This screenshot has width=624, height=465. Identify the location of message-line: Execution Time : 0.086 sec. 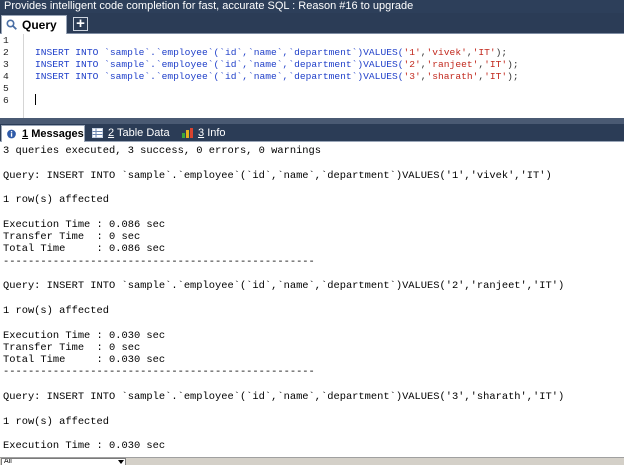
(84, 224).